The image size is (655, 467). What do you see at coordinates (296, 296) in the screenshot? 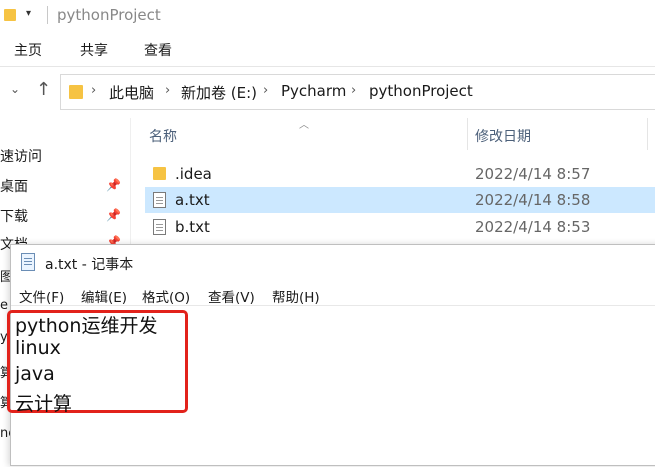
I see `menu-help: 帮助(H)` at bounding box center [296, 296].